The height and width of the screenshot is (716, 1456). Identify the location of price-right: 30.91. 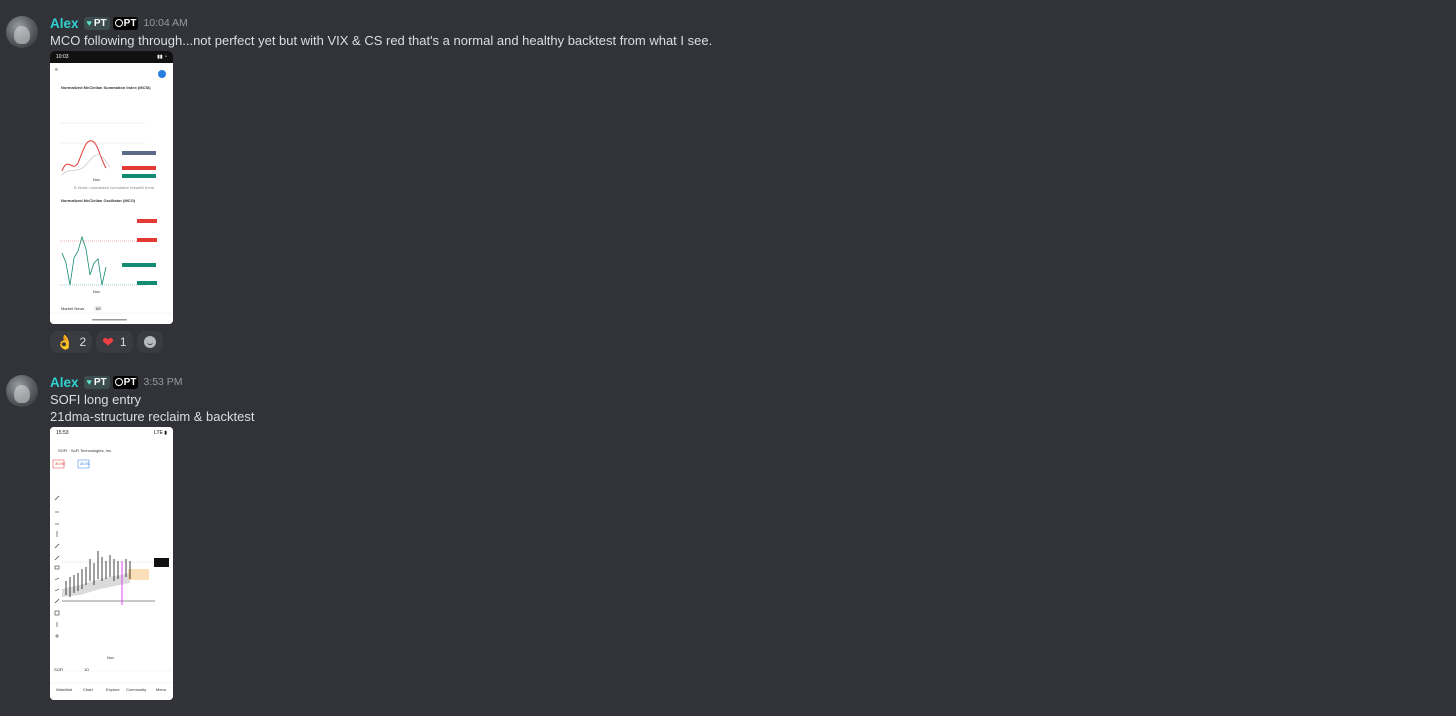
(85, 463).